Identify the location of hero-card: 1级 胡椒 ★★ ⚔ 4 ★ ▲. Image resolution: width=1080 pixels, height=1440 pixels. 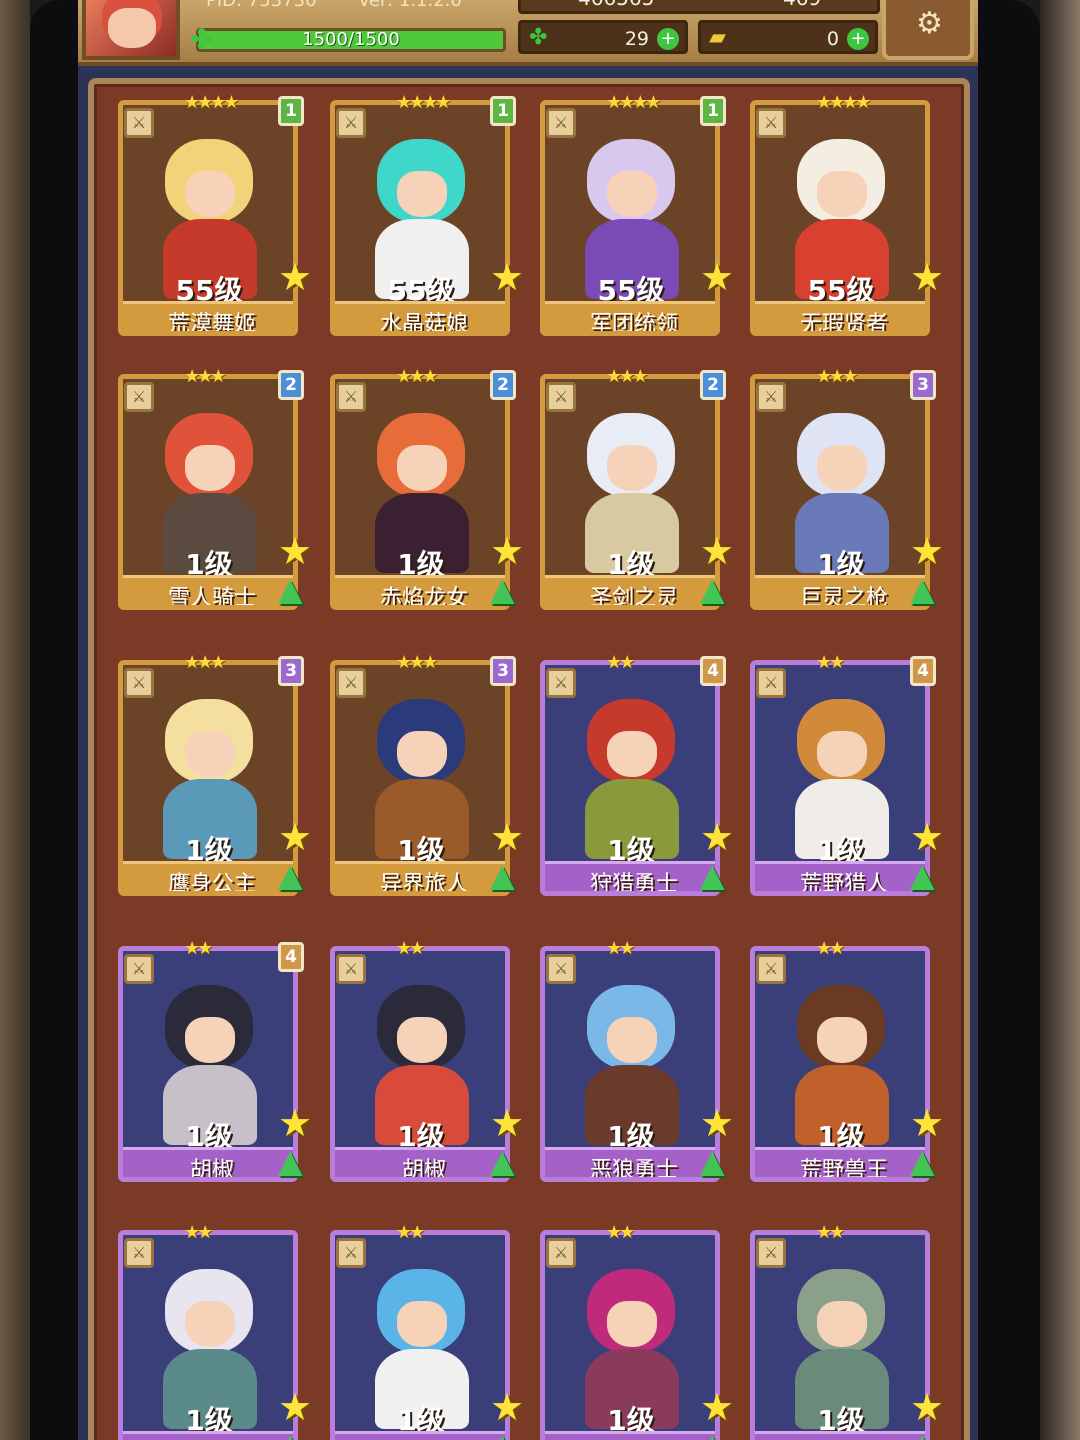
(215, 1062).